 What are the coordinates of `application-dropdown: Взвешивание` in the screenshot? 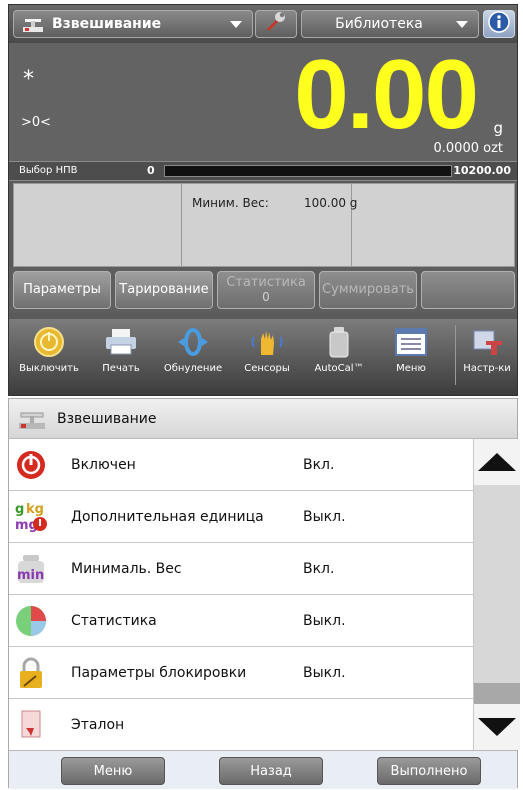 It's located at (133, 24).